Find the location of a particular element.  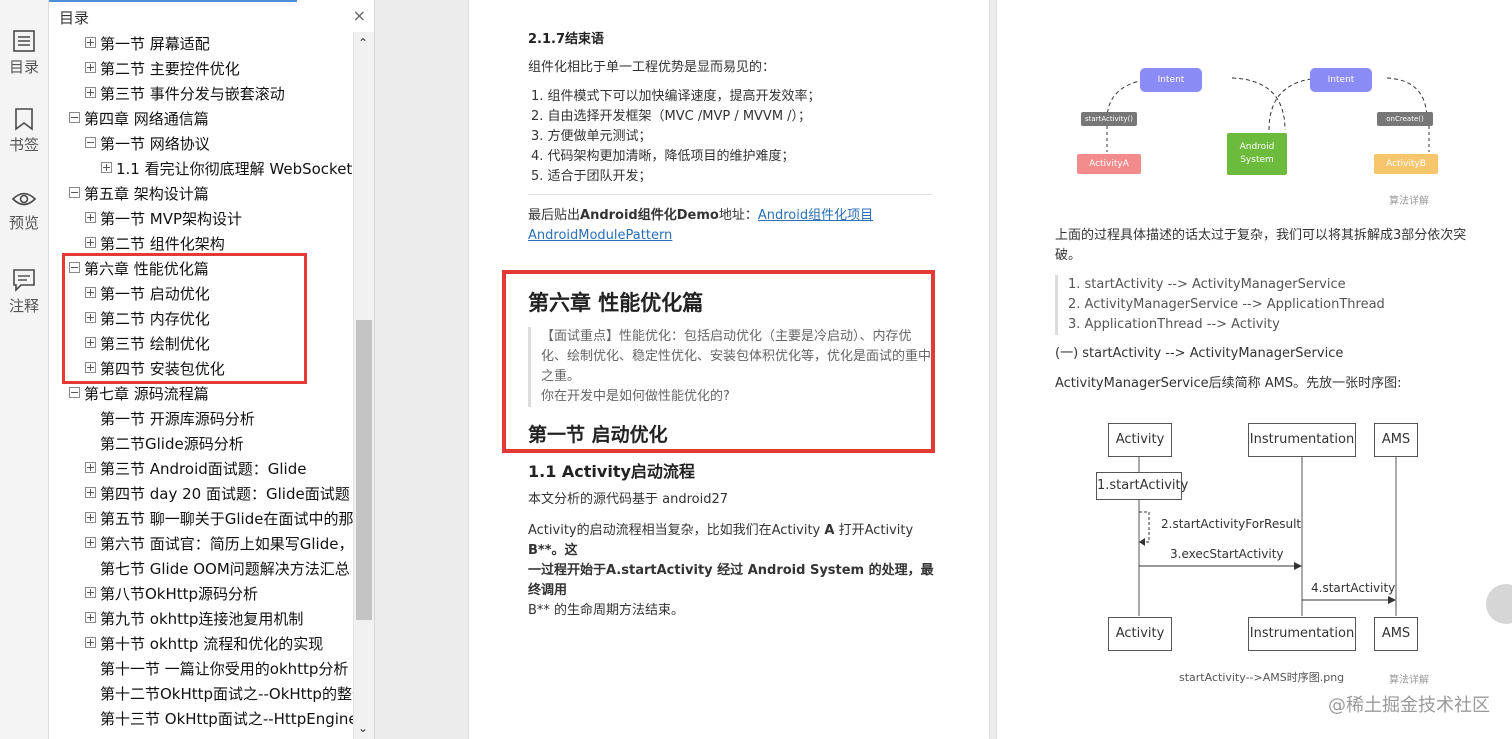

toc-item: 第四节 day 20 面试题：Glide面试题 is located at coordinates (219, 494).